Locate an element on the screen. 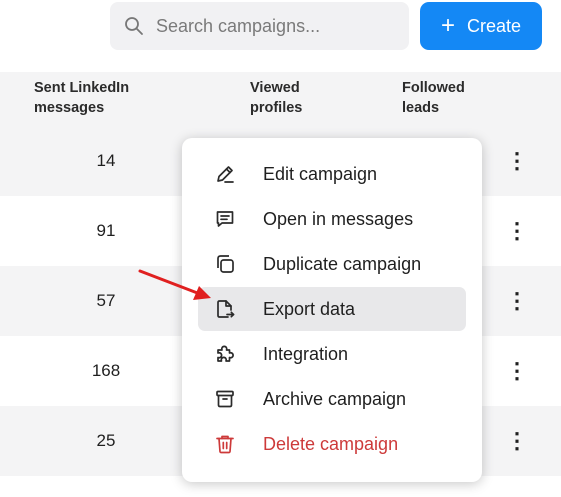 Image resolution: width=561 pixels, height=497 pixels. menu-item-label: Duplicate campaign is located at coordinates (342, 263).